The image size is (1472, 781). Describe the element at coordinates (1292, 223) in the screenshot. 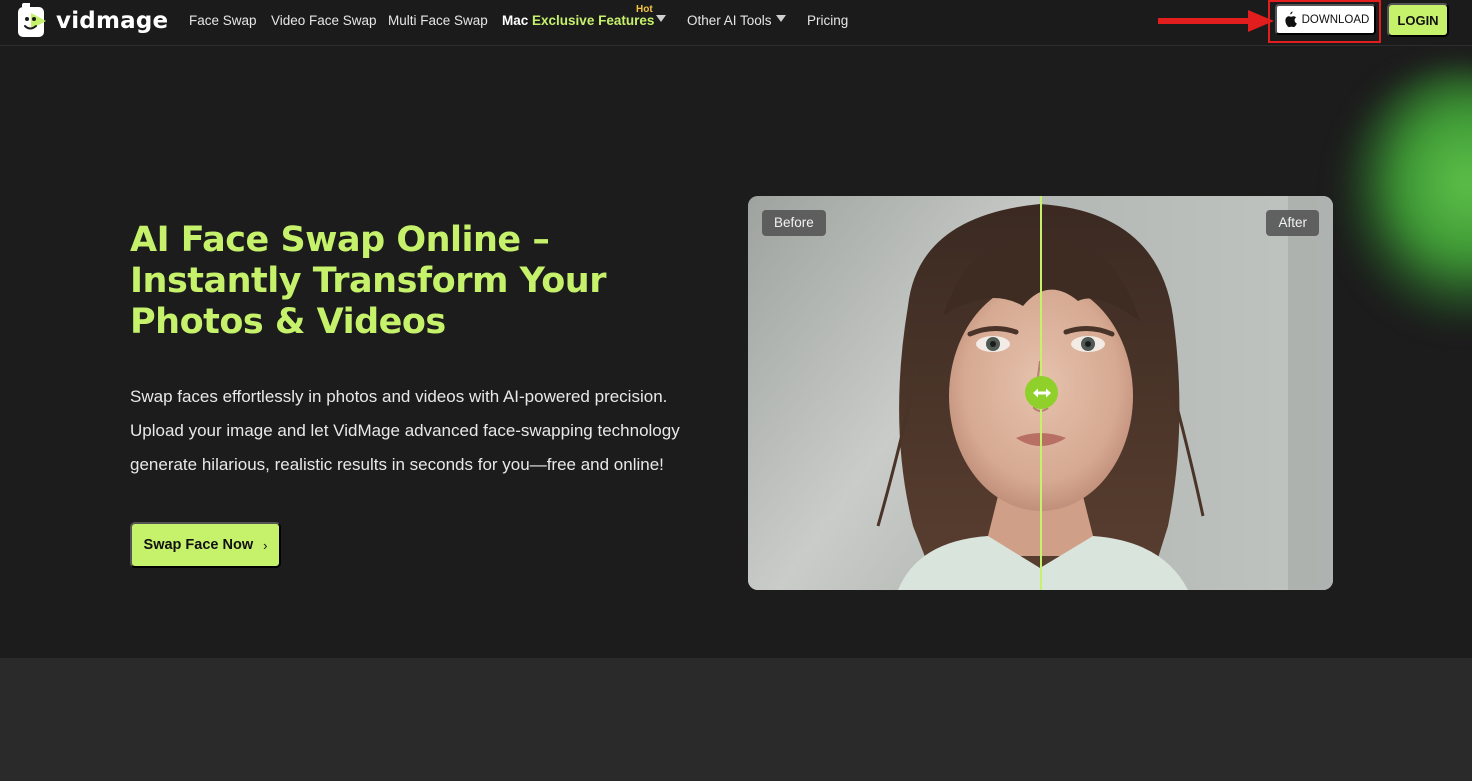

I see `after-label: After` at that location.